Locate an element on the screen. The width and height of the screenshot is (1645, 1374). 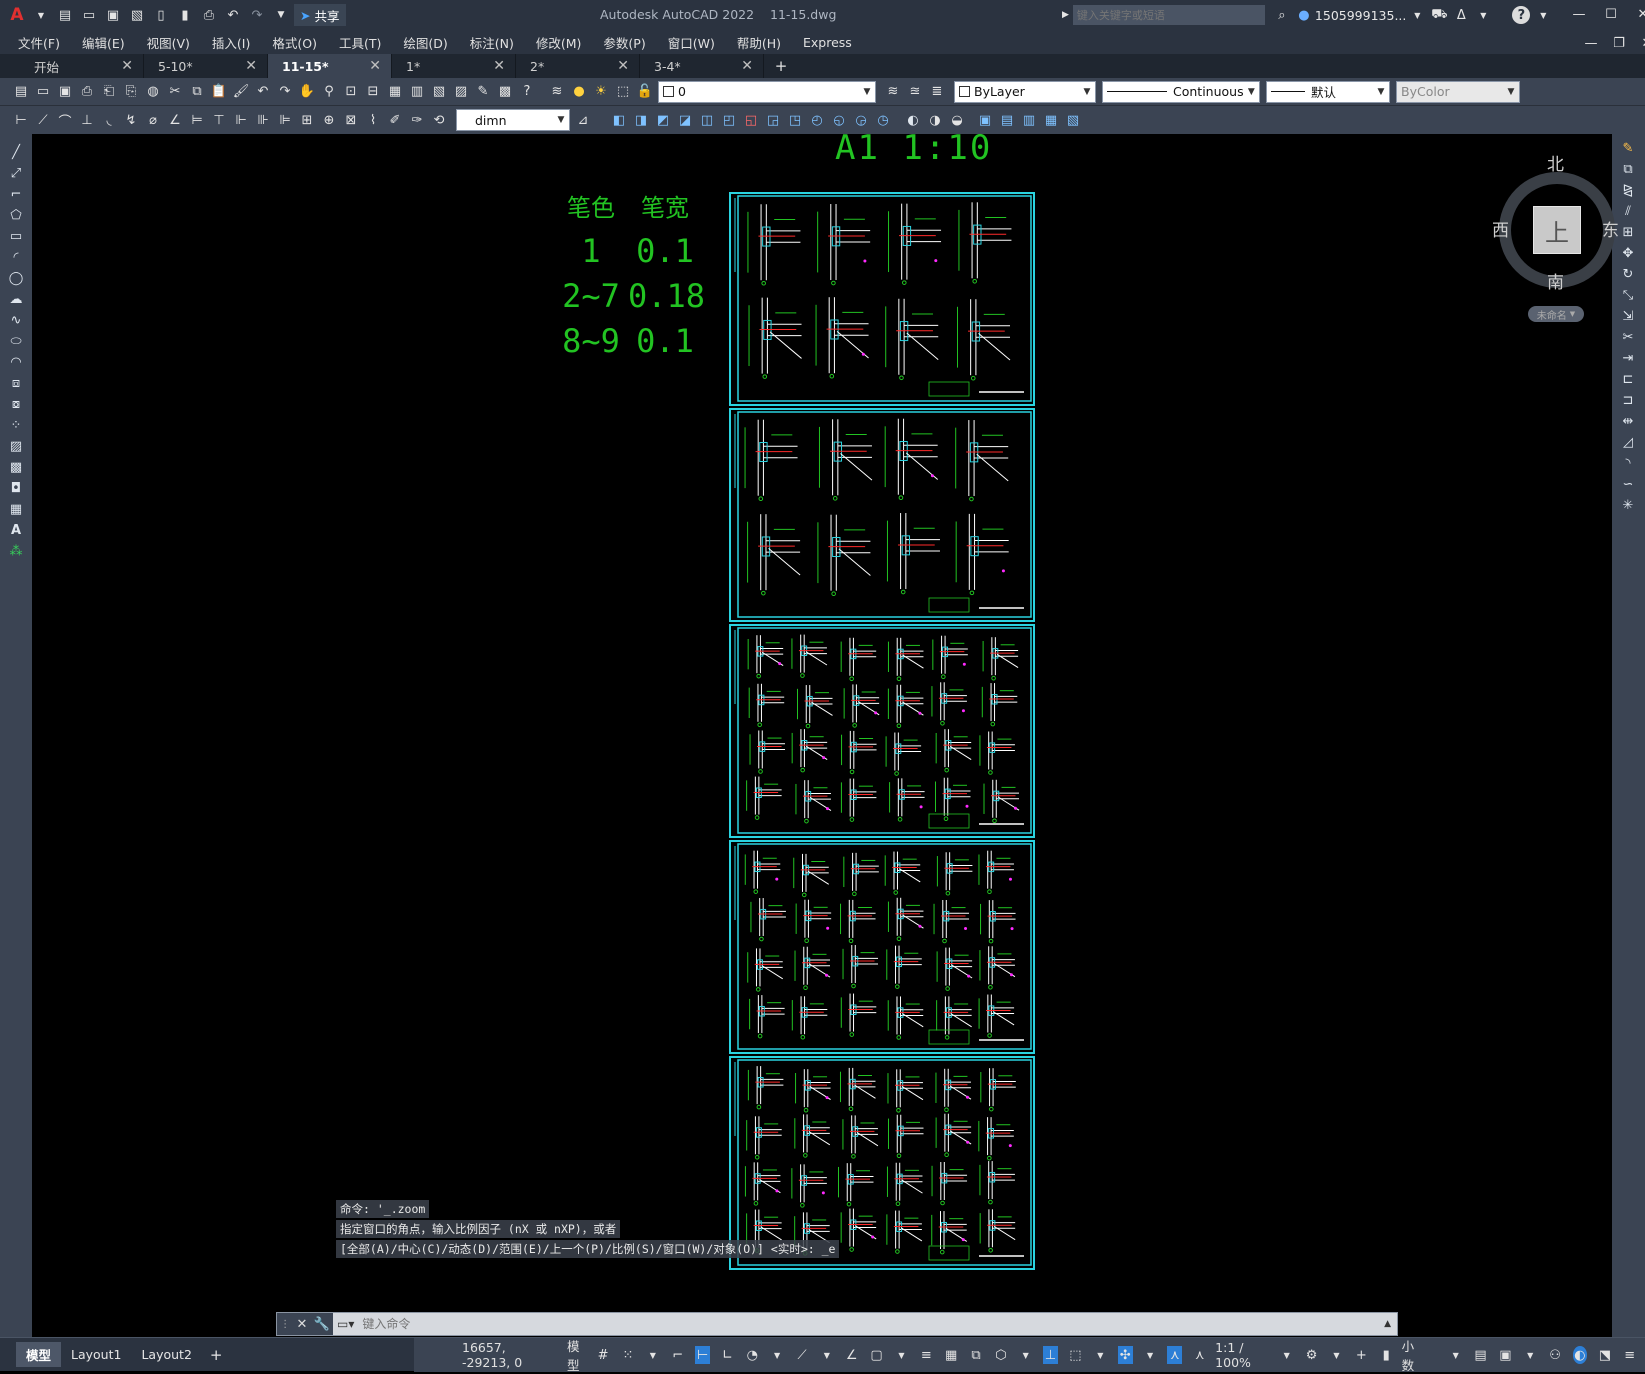
layer-on-icon: ● is located at coordinates (579, 92).